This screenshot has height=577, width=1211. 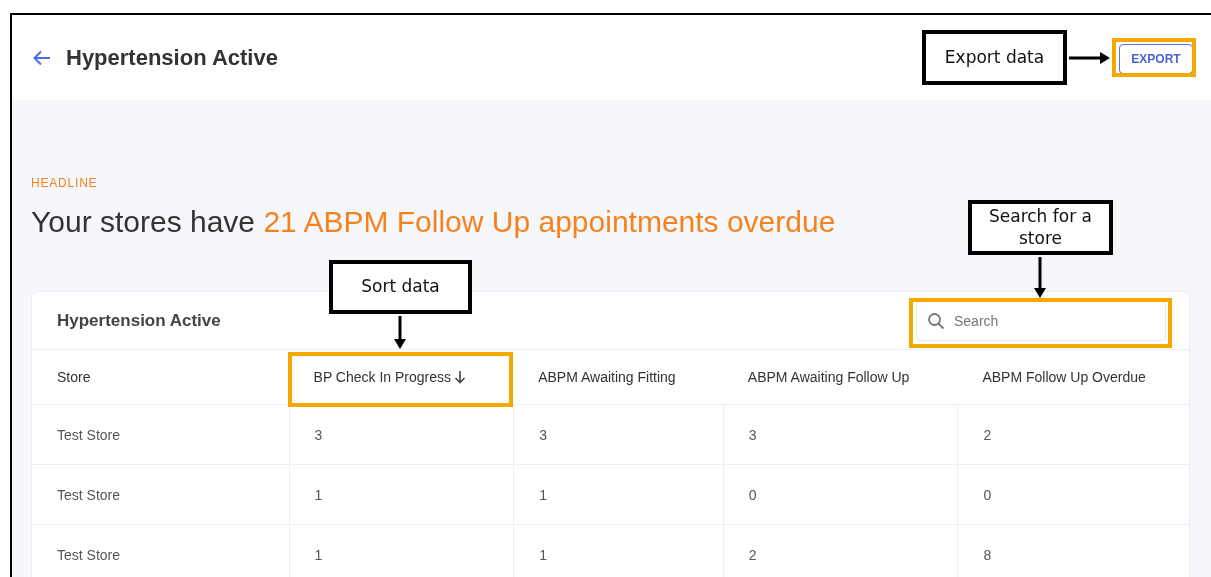 What do you see at coordinates (994, 57) in the screenshot?
I see `callout-box: Export data` at bounding box center [994, 57].